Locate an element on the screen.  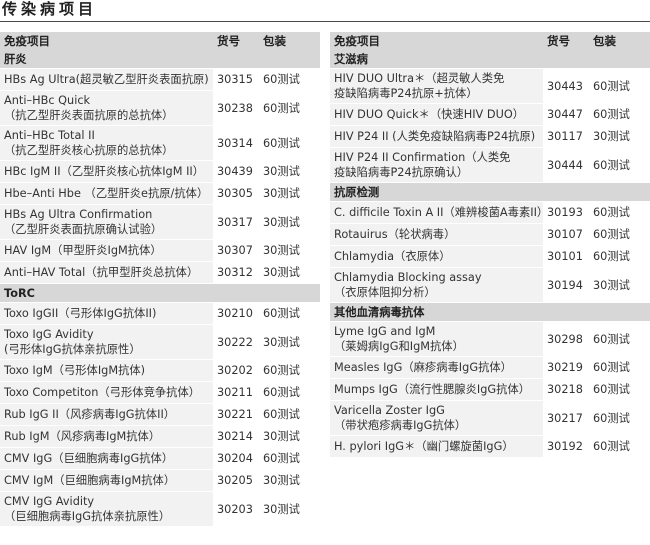
product-code: 30447 is located at coordinates (566, 114).